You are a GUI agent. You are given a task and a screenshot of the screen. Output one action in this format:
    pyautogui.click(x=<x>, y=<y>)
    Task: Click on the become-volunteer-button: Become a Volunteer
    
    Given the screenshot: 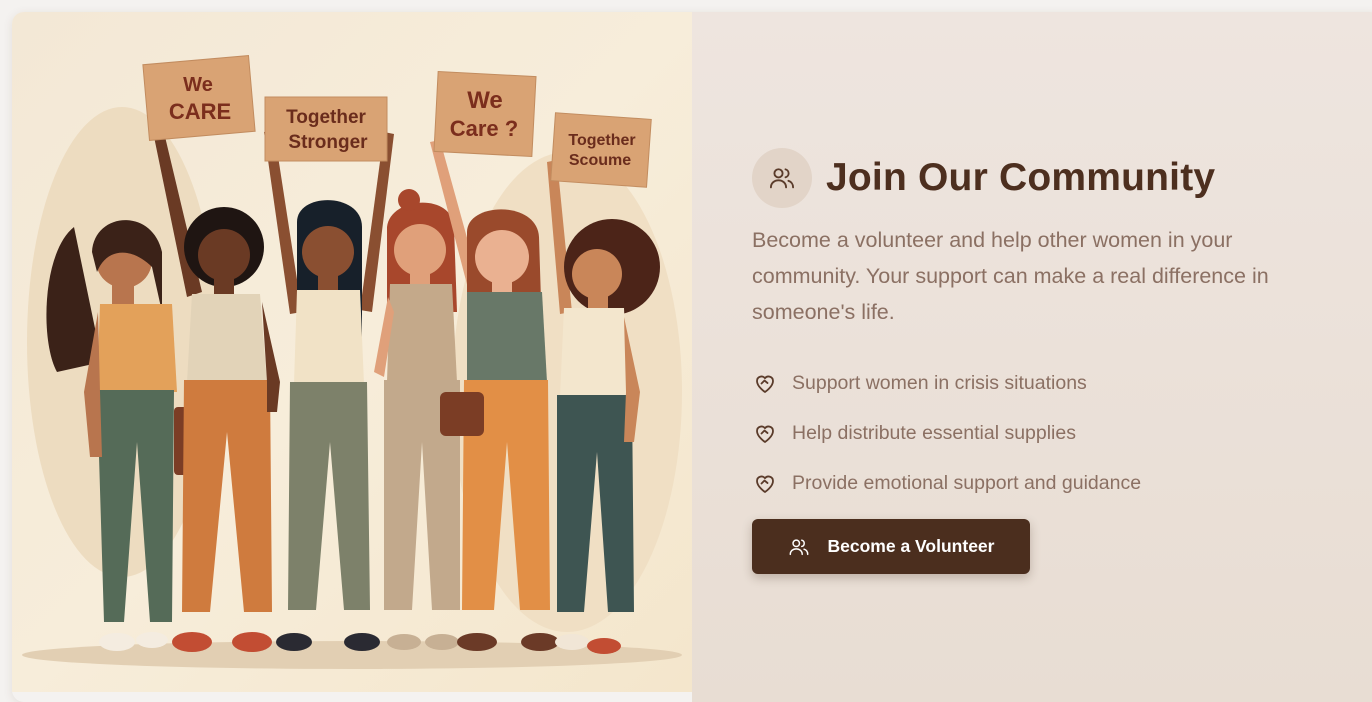 What is the action you would take?
    pyautogui.click(x=891, y=546)
    